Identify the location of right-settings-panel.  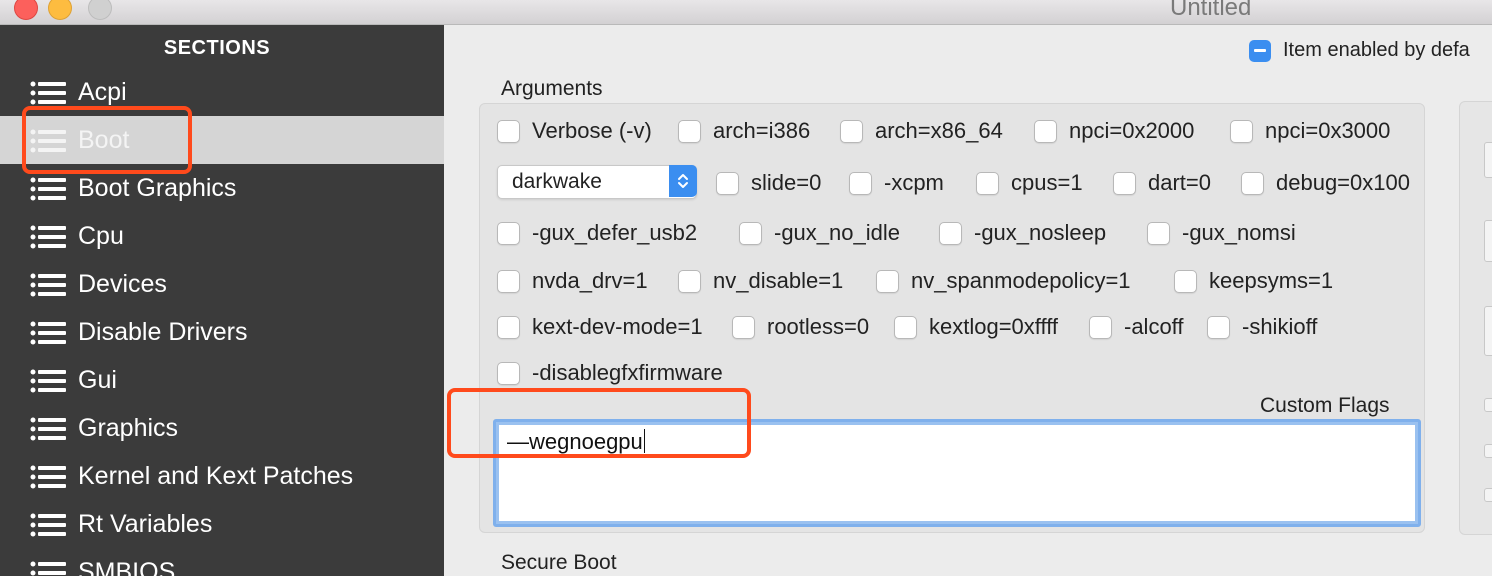
(1475, 318).